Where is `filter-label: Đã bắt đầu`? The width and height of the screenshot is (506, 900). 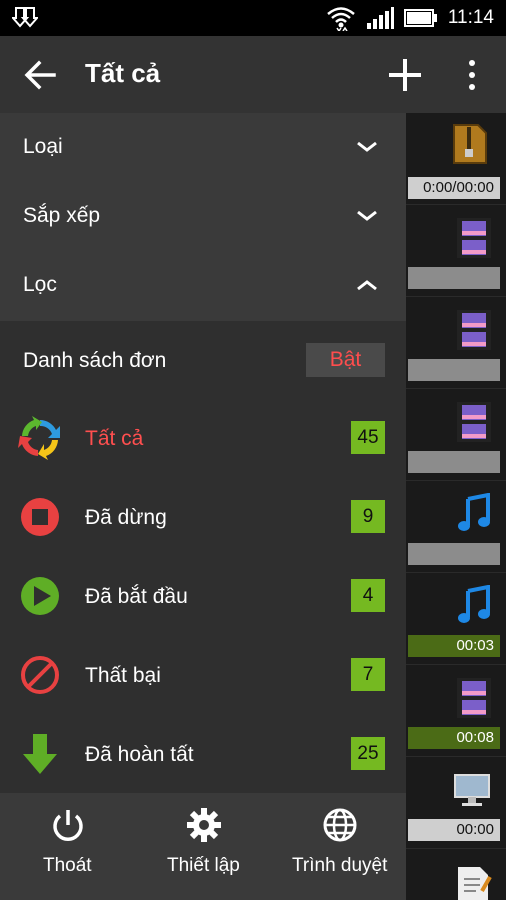
filter-label: Đã bắt đầu is located at coordinates (136, 596).